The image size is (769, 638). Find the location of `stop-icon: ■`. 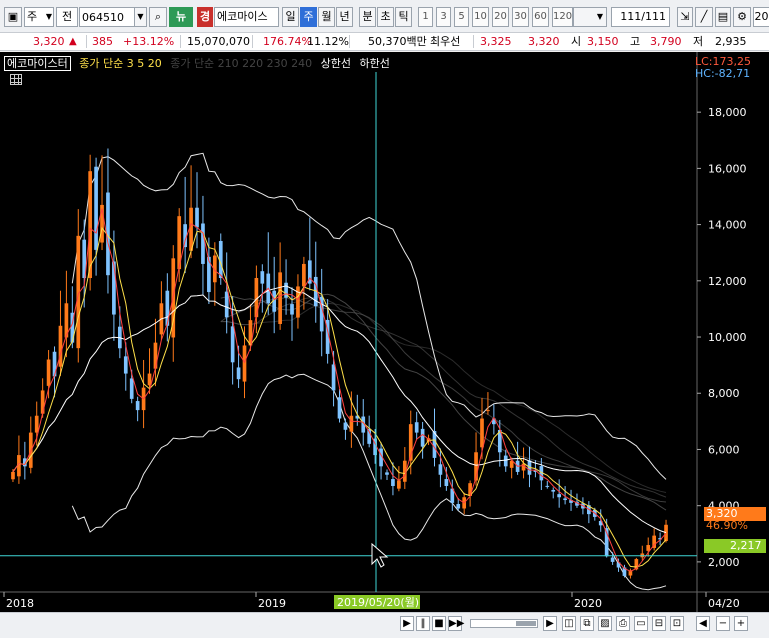

stop-icon: ■ is located at coordinates (439, 623).